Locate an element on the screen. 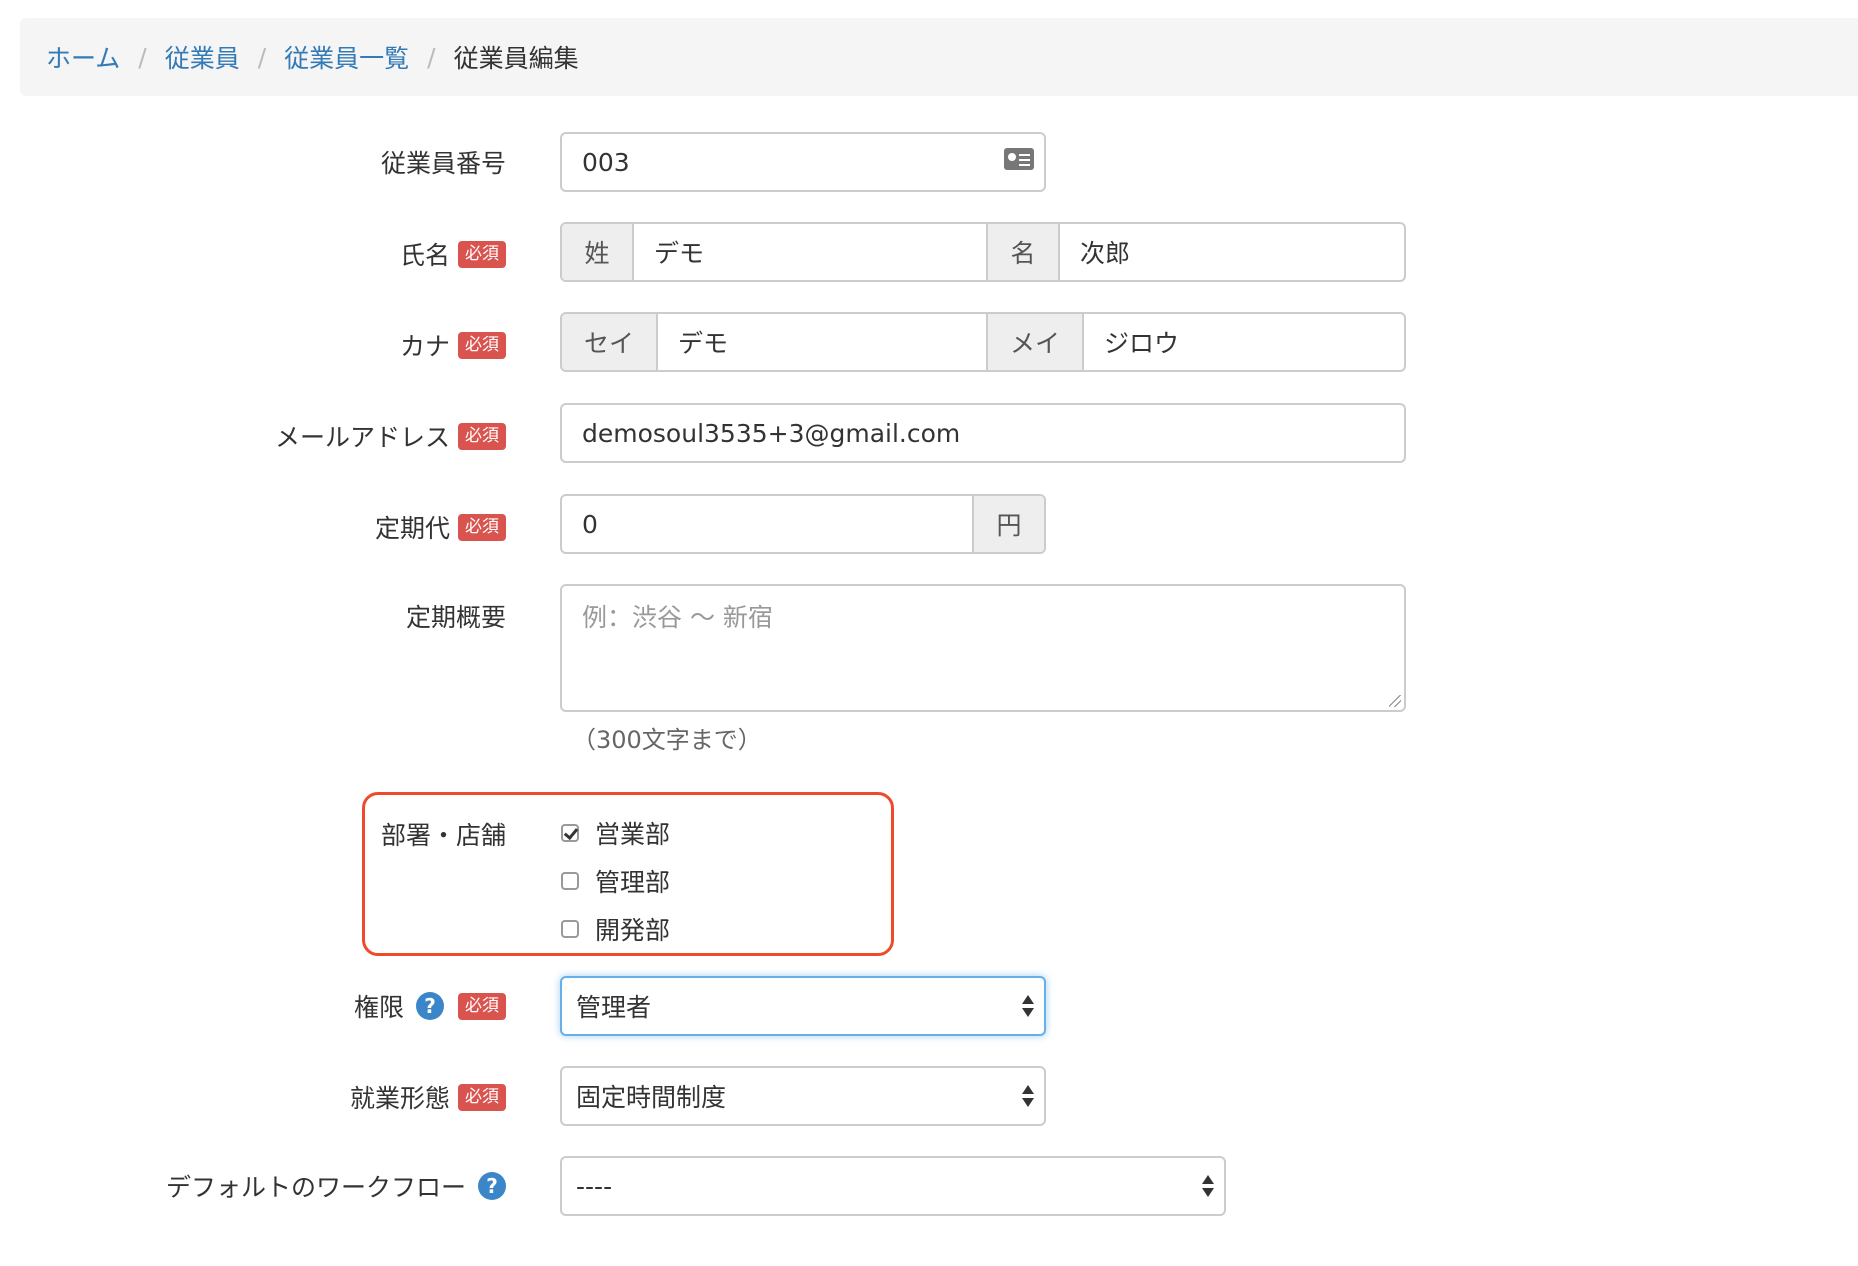 The width and height of the screenshot is (1858, 1266). permission-label: 権限 ? 必須 is located at coordinates (430, 1006).